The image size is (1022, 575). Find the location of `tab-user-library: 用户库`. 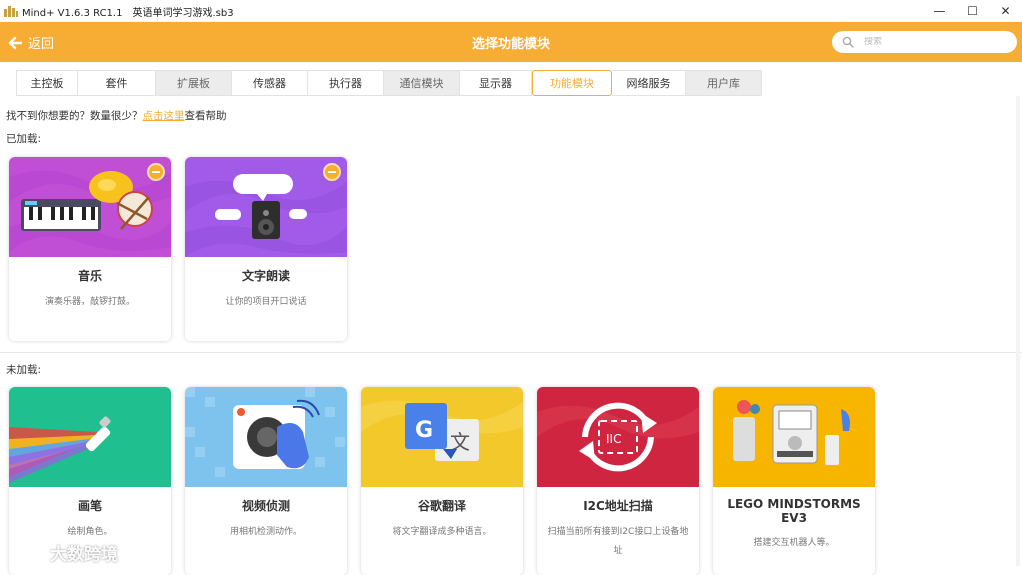

tab-user-library: 用户库 is located at coordinates (724, 83).